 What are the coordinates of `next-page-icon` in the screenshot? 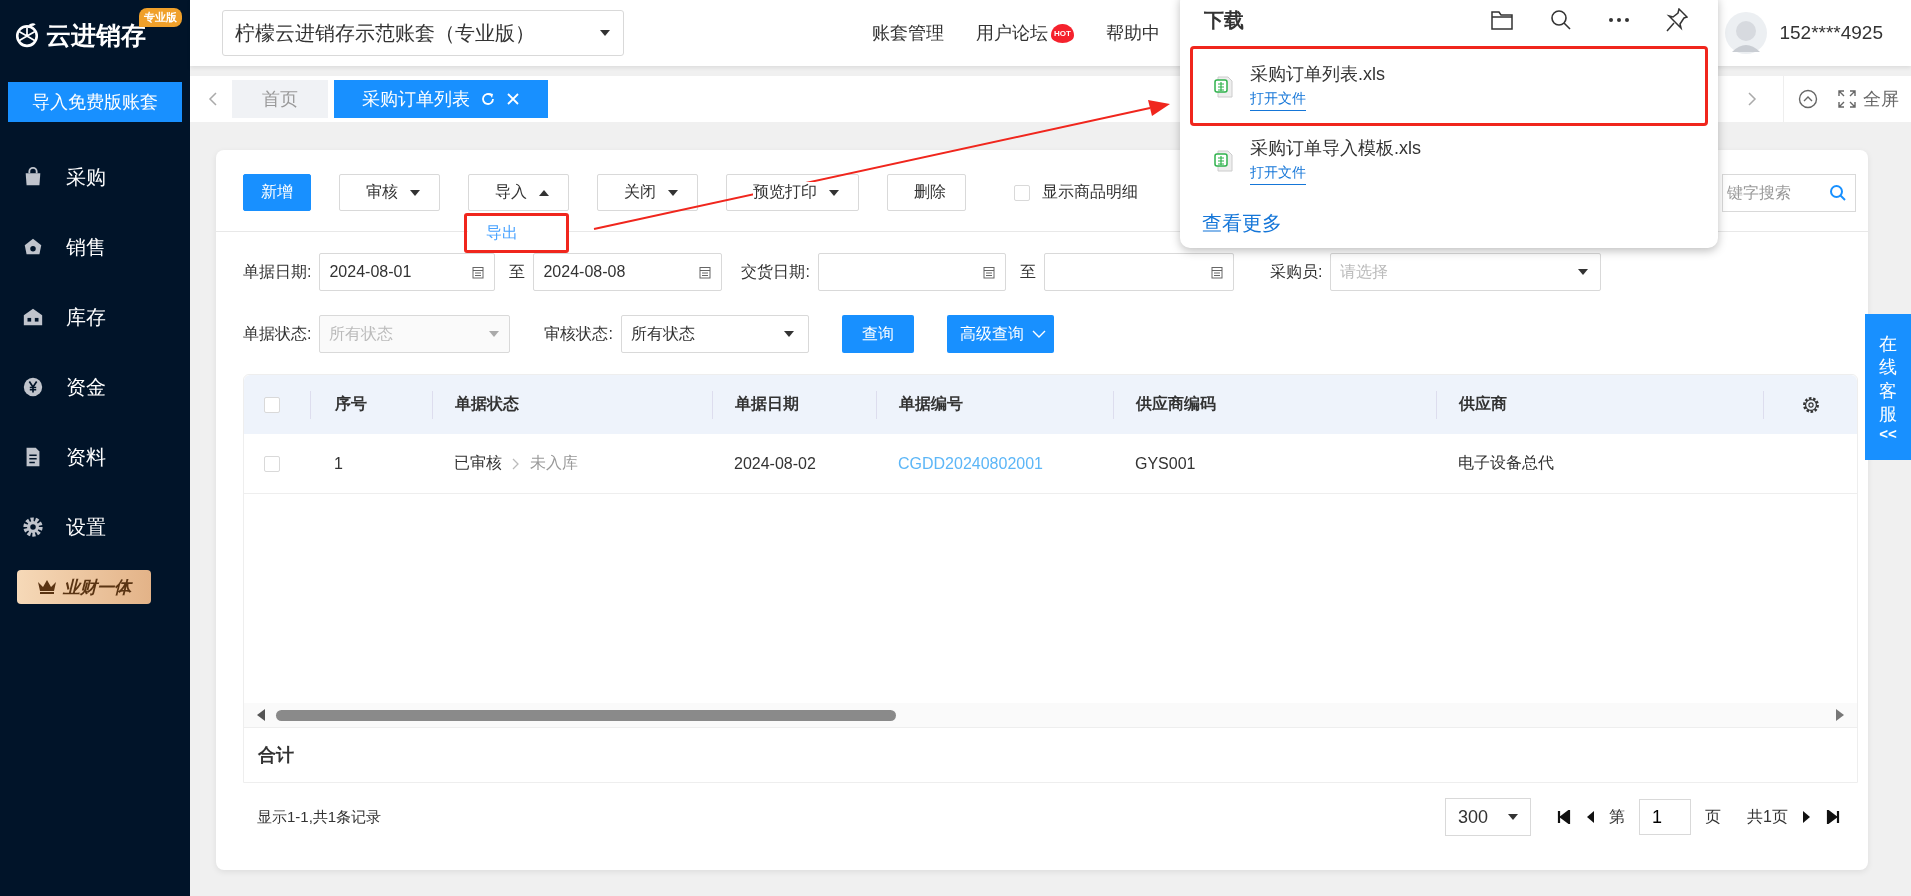 It's located at (1807, 817).